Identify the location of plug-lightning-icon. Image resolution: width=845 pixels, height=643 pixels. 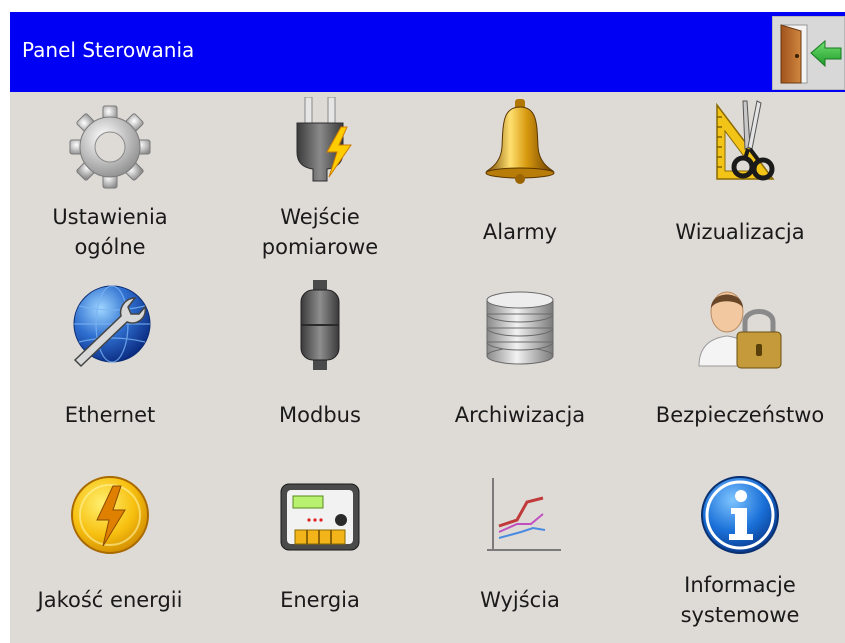
(320, 142).